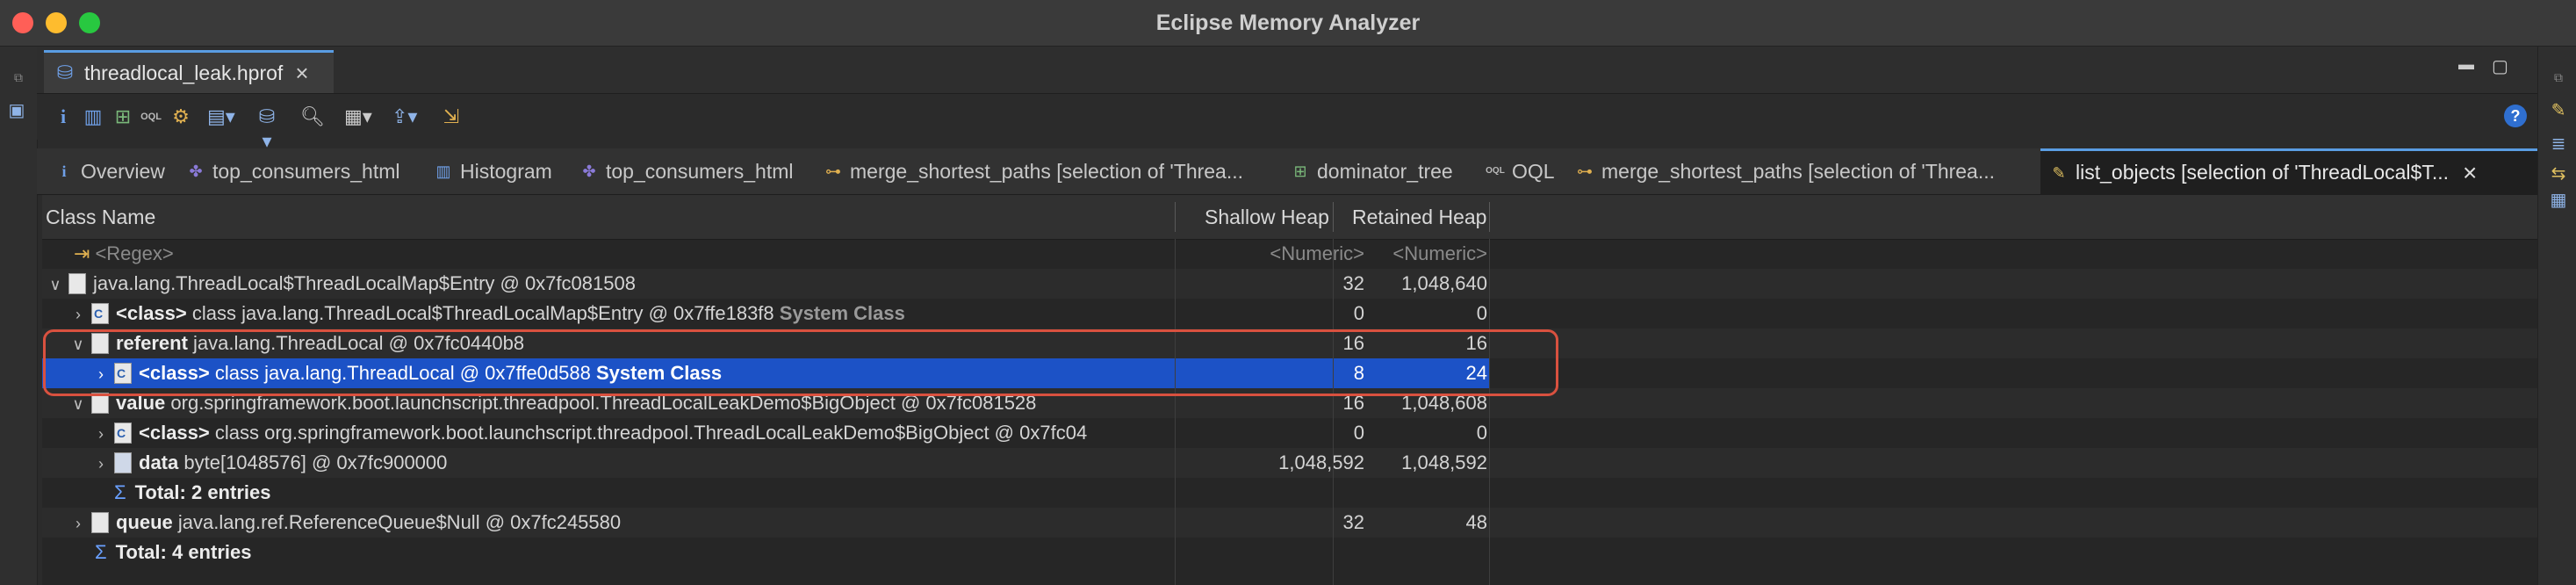 This screenshot has height=585, width=2576. Describe the element at coordinates (1267, 217) in the screenshot. I see `column-header-shallow-heap: Shallow Heap` at that location.